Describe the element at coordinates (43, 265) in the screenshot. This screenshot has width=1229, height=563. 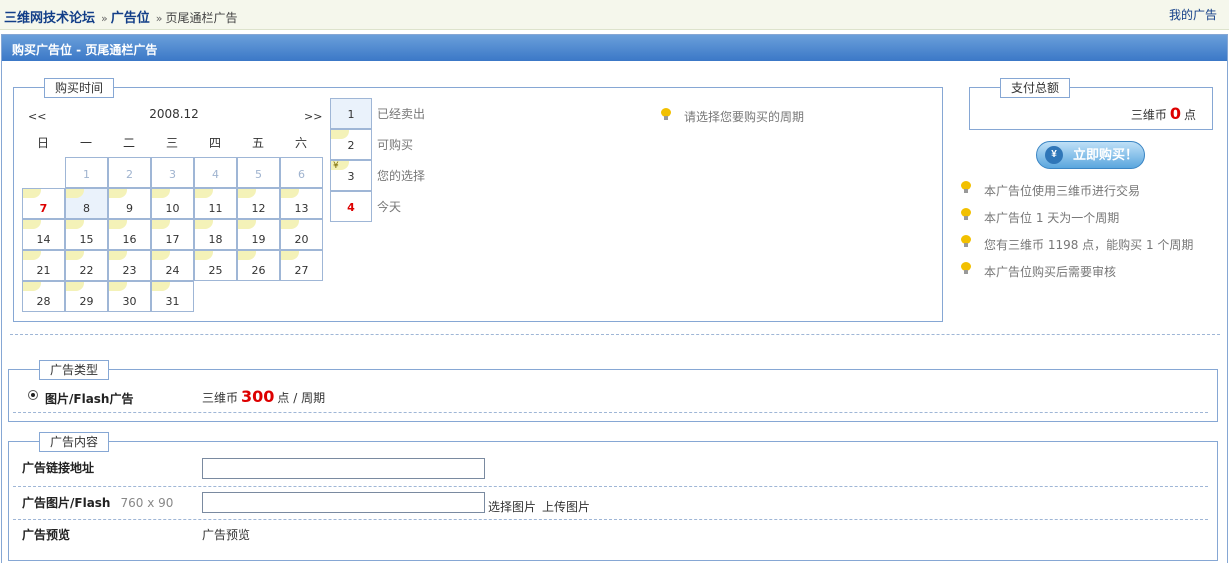
I see `calendar-day: 21` at that location.